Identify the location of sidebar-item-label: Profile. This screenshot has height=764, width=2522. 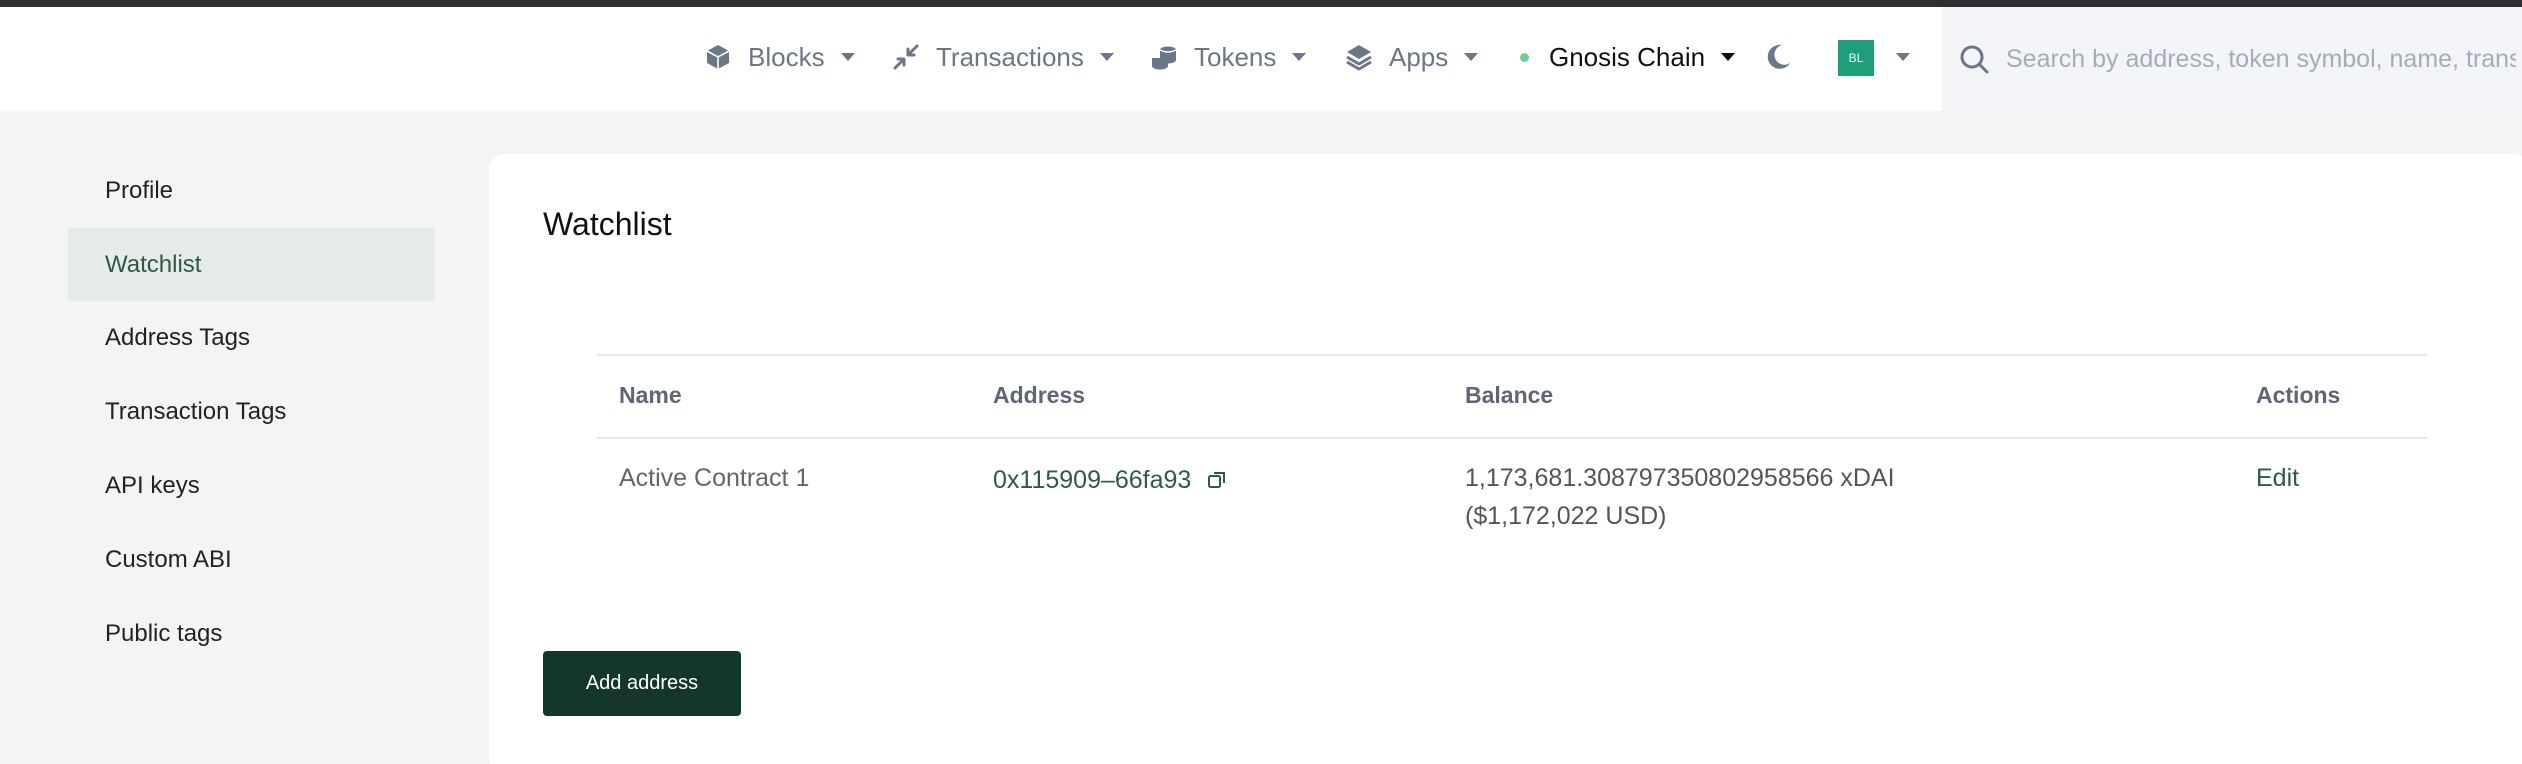
(139, 190).